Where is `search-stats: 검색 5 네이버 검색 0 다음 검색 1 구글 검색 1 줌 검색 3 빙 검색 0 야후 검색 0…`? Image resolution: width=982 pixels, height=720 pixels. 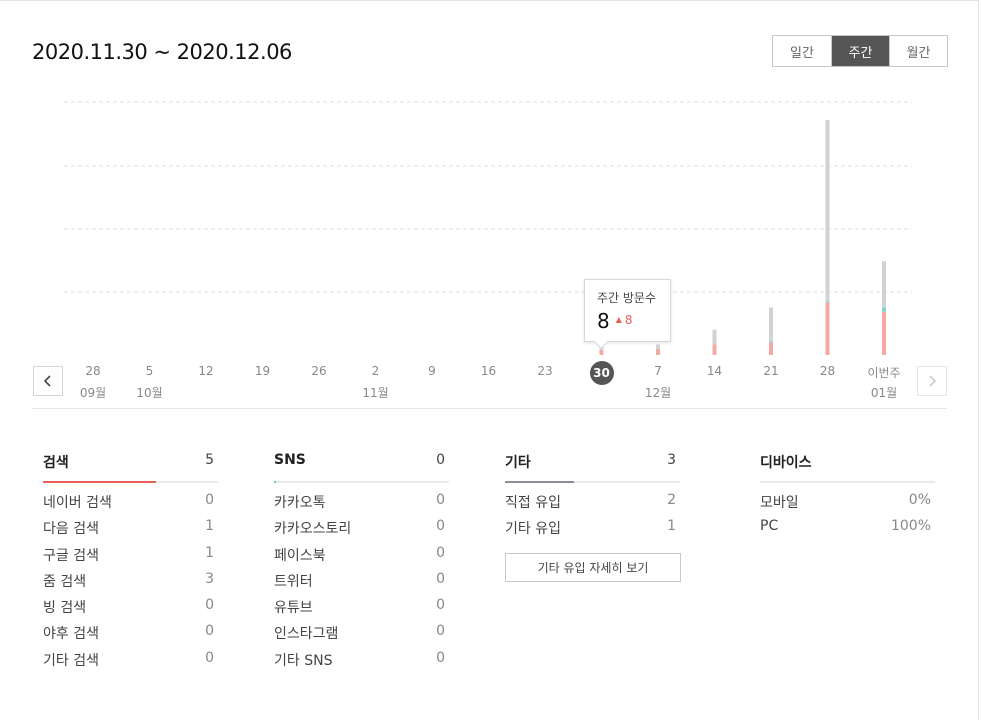
search-stats: 검색 5 네이버 검색 0 다음 검색 1 구글 검색 1 줌 검색 3 빙 검색 0 야후 검색 0… is located at coordinates (130, 559).